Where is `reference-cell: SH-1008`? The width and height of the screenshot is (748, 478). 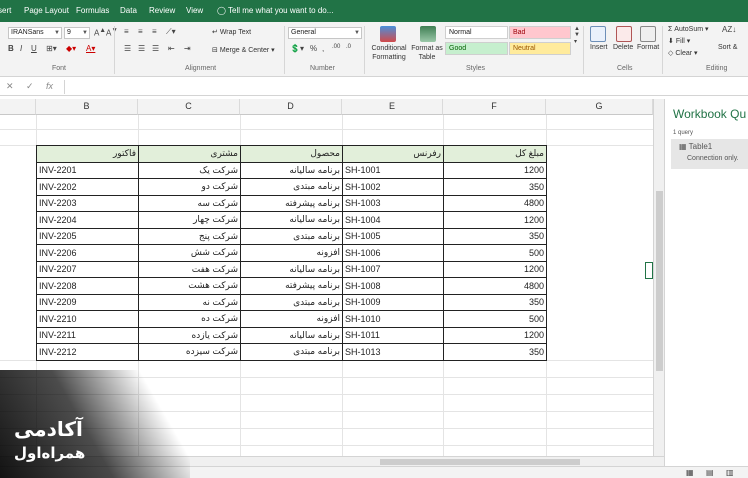 reference-cell: SH-1008 is located at coordinates (393, 286).